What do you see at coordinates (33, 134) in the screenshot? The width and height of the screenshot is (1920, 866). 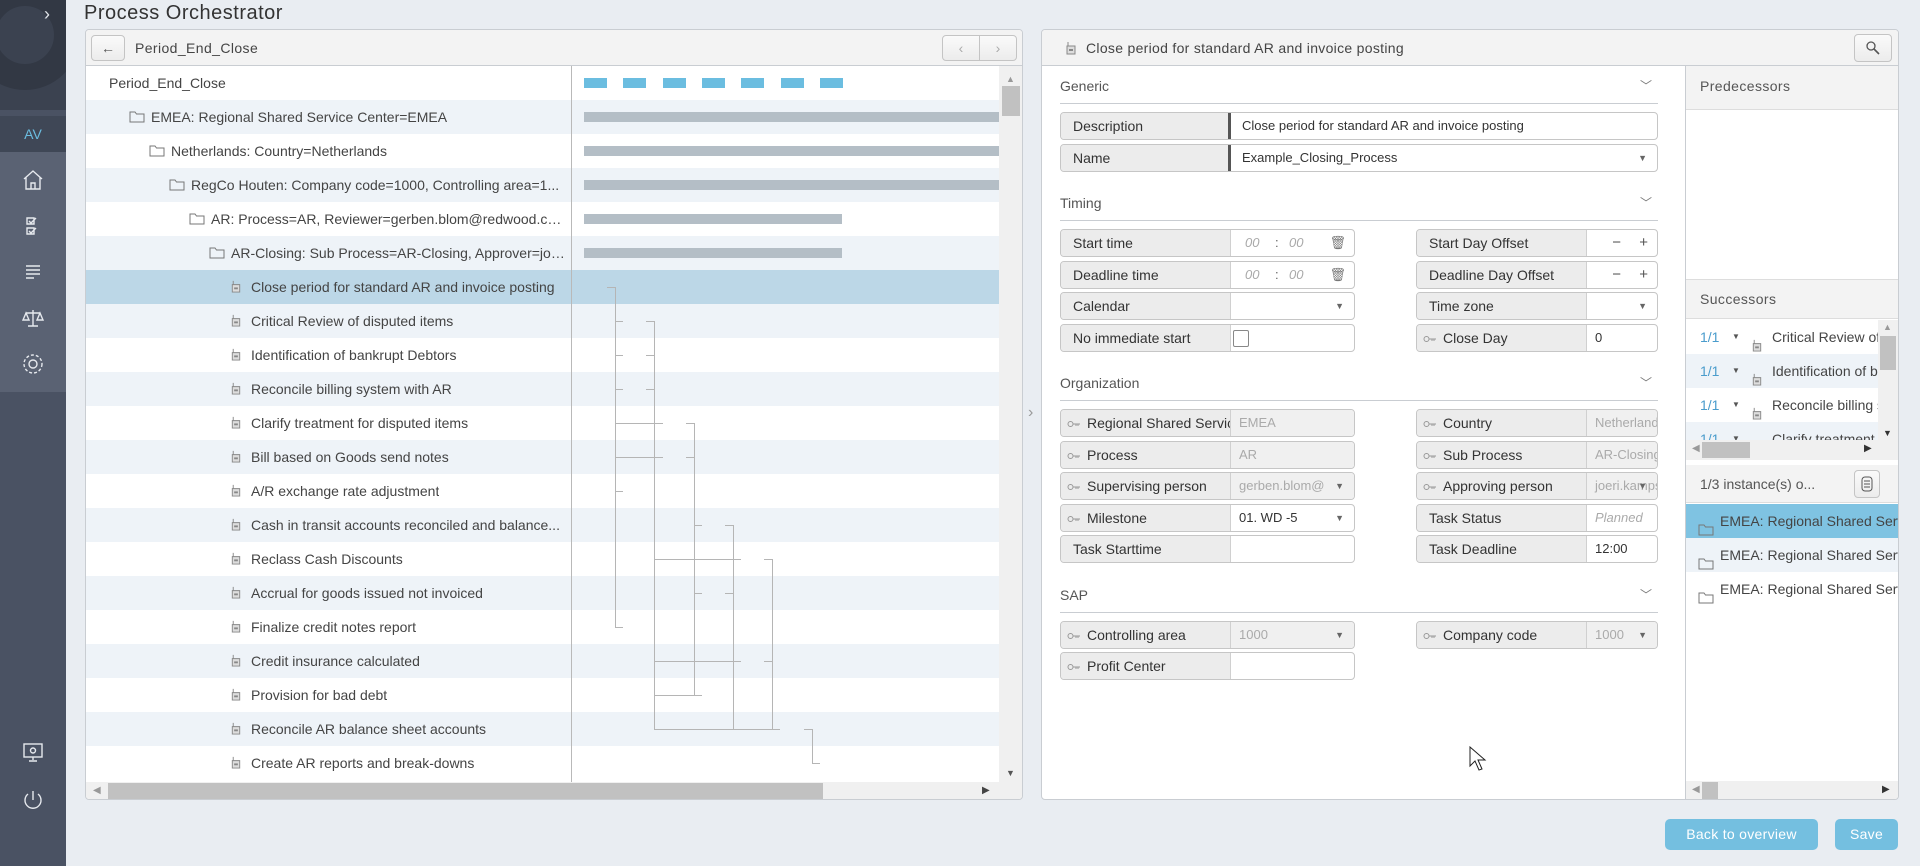 I see `user-avatar: AV` at bounding box center [33, 134].